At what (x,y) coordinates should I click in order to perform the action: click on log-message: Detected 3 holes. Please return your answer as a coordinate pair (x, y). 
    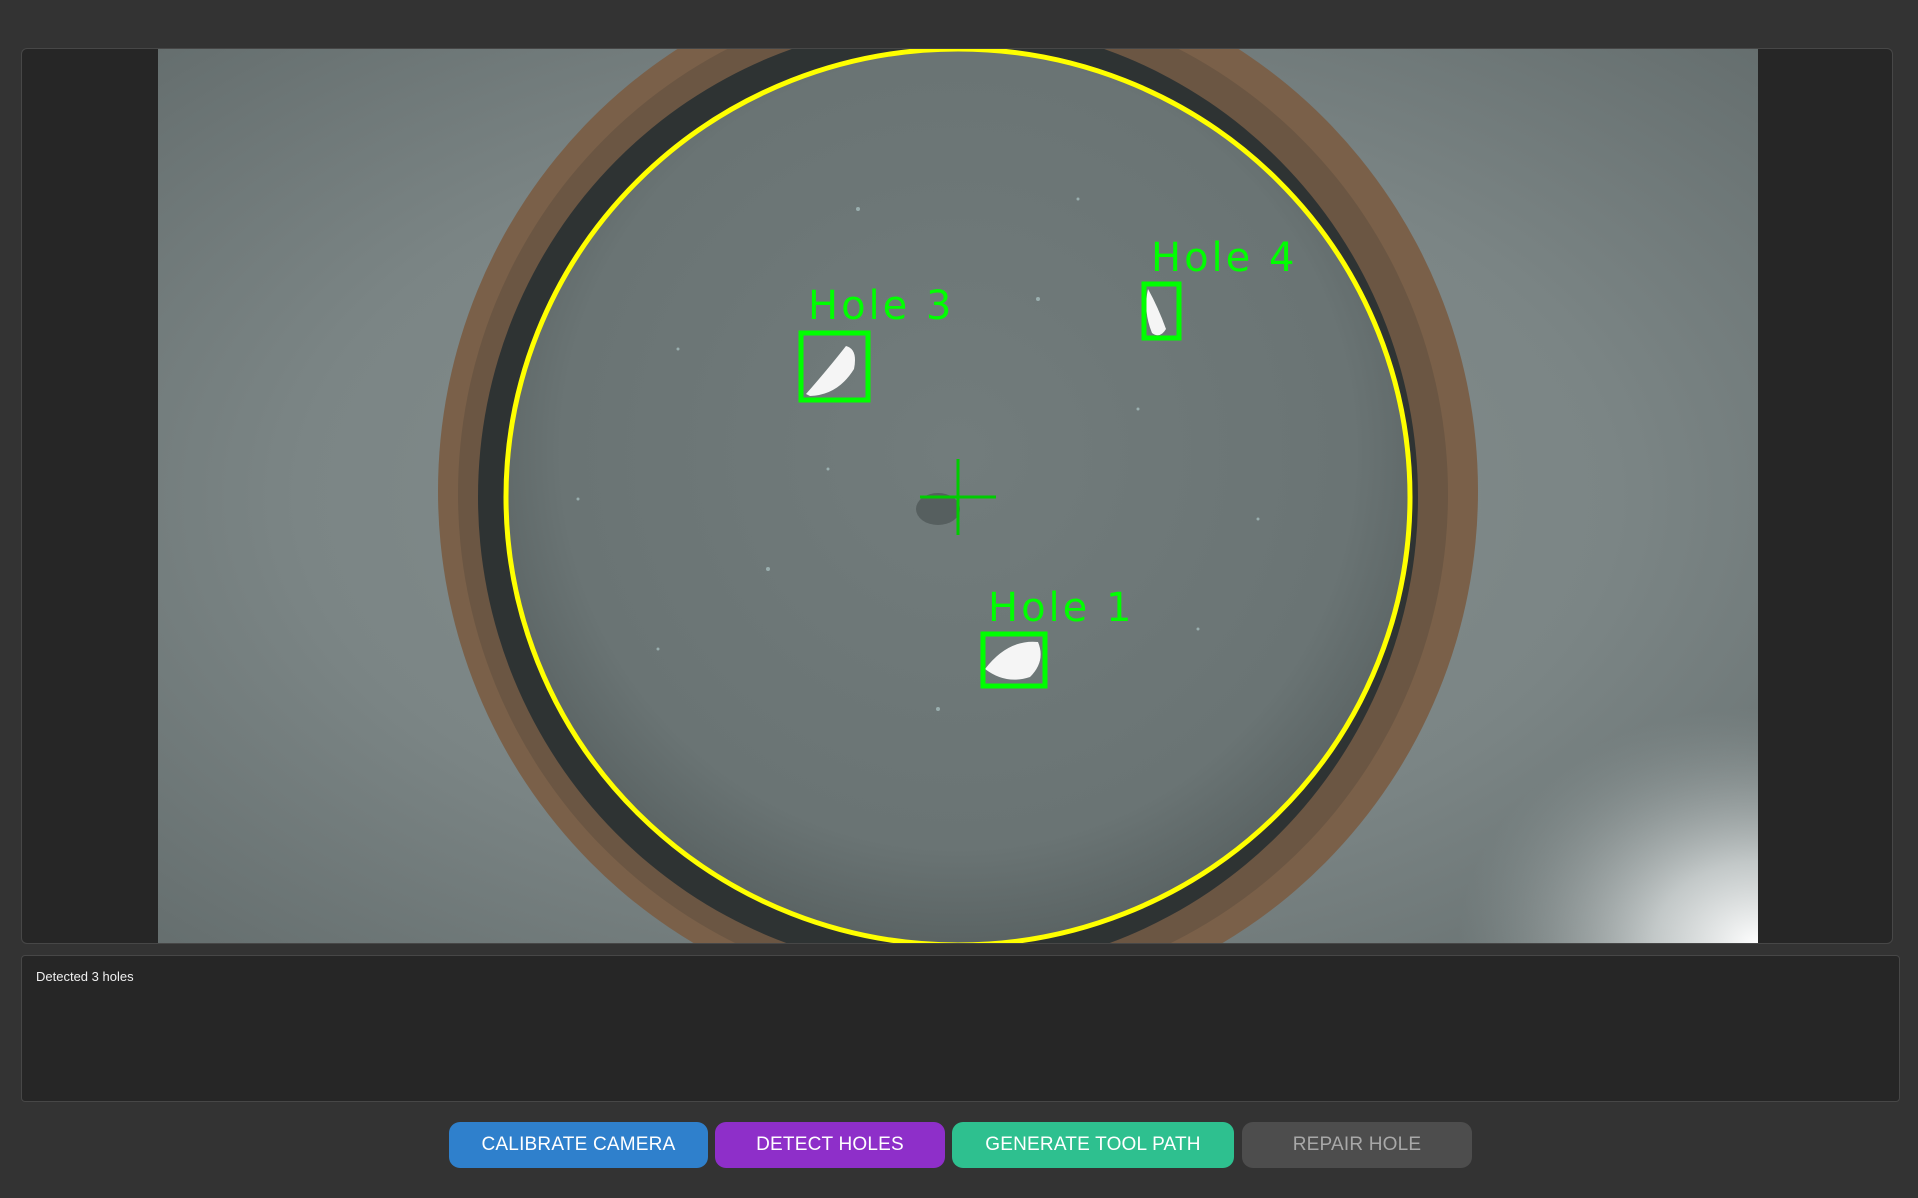
    Looking at the image, I should click on (85, 976).